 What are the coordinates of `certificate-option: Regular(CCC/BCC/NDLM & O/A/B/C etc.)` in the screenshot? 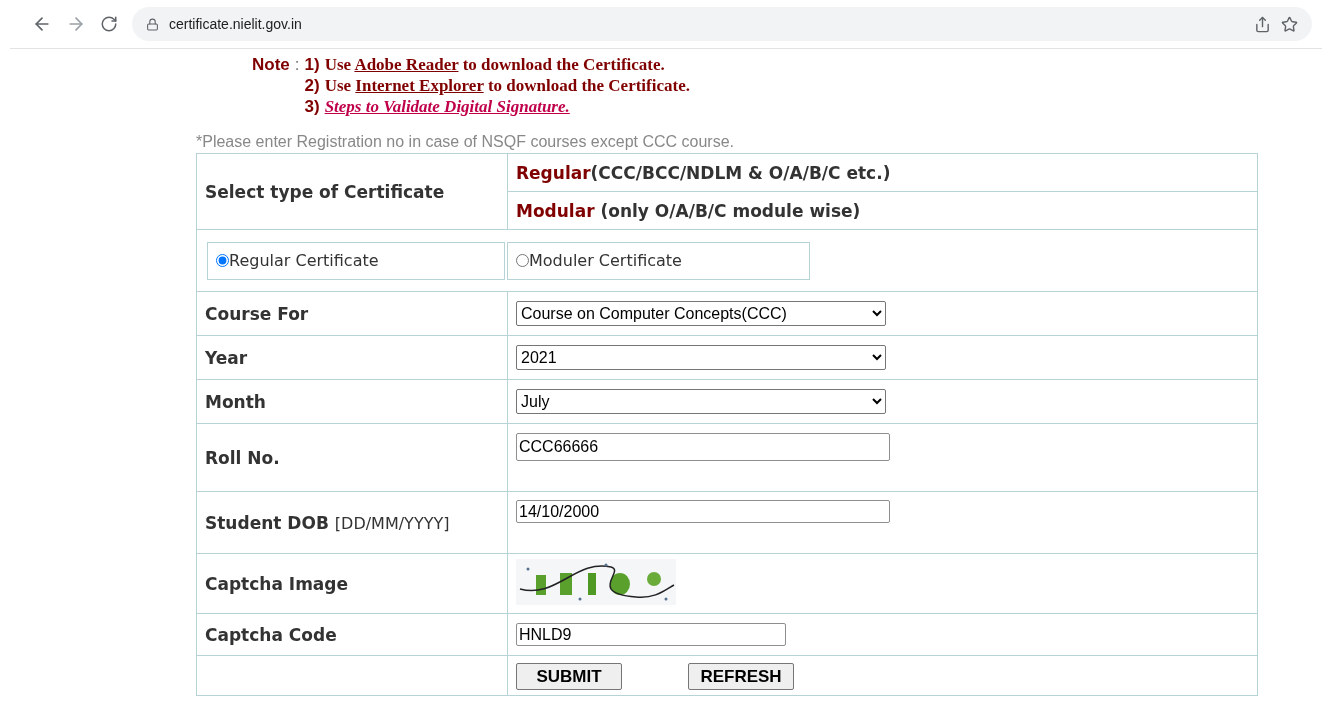 It's located at (703, 172).